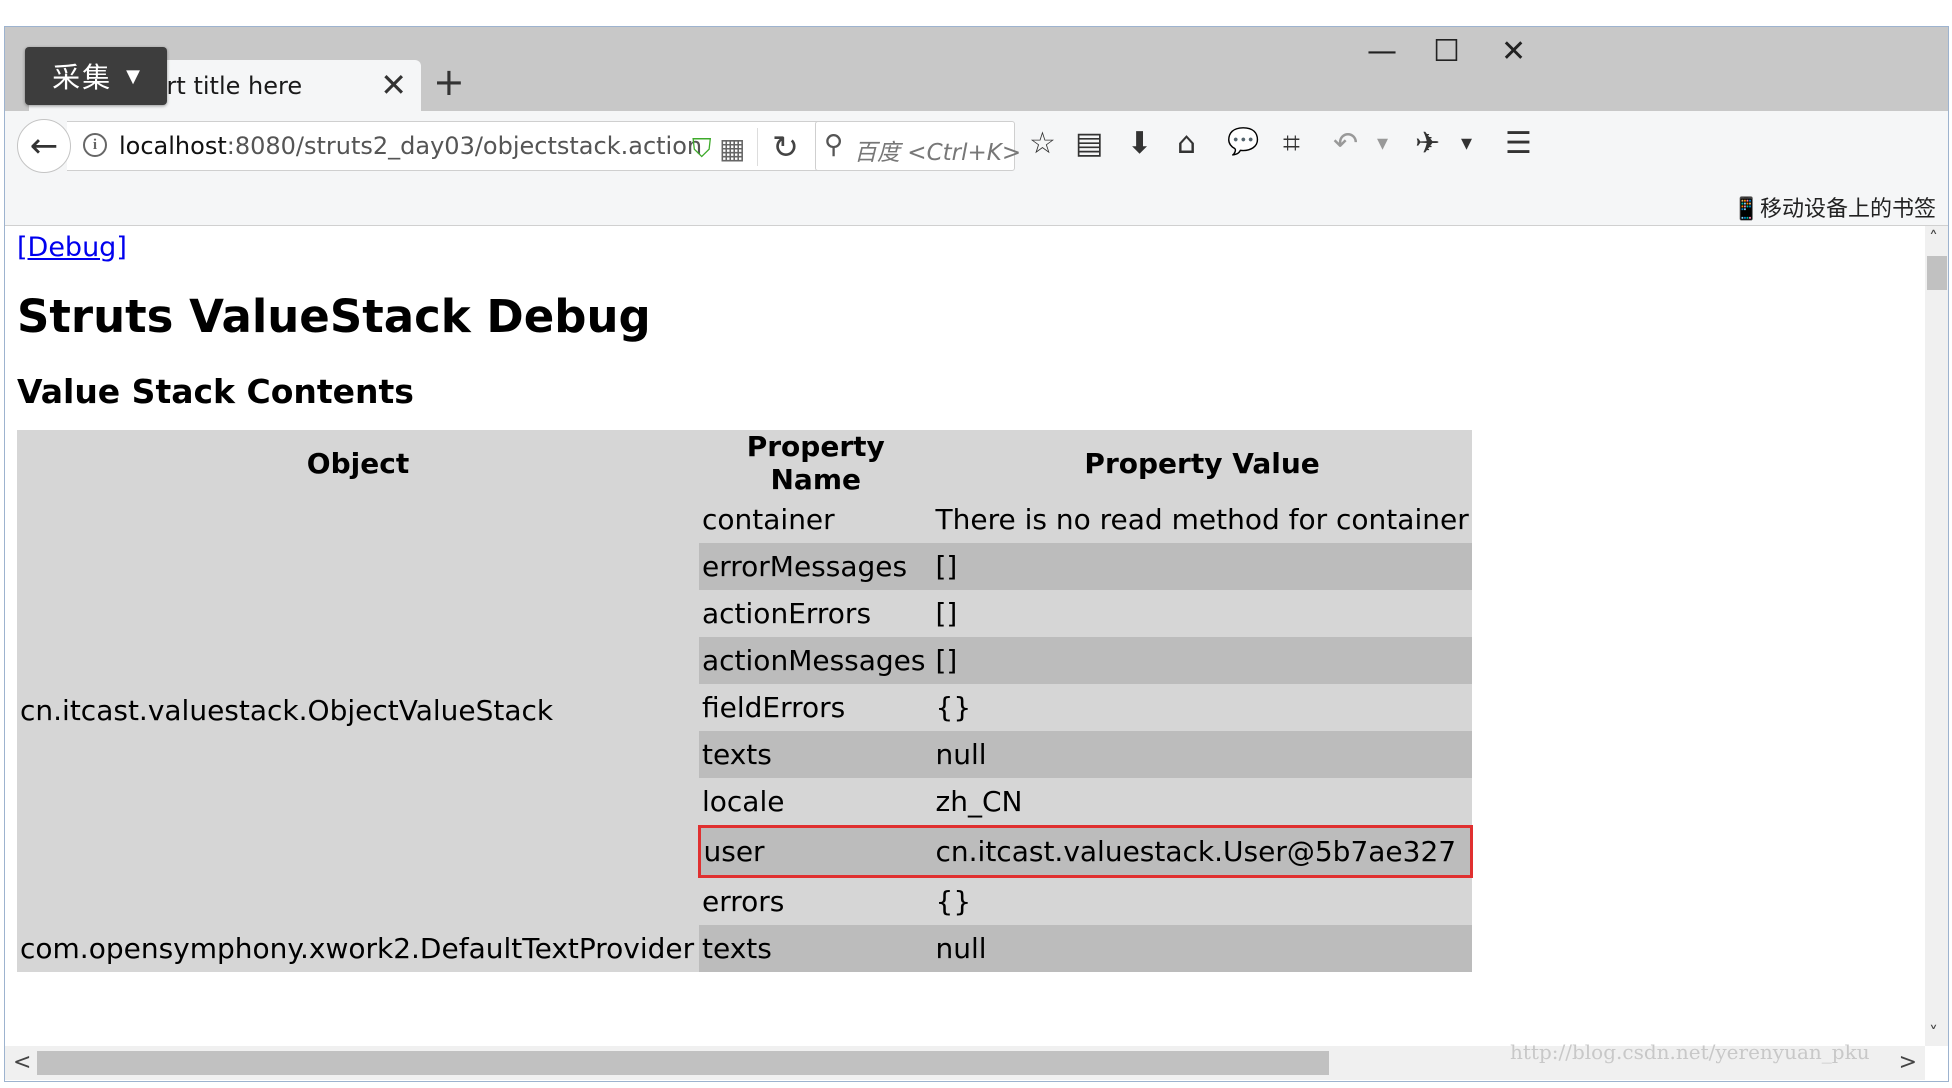 The width and height of the screenshot is (1952, 1088). I want to click on undo-dropdown-icon: ▾, so click(1382, 144).